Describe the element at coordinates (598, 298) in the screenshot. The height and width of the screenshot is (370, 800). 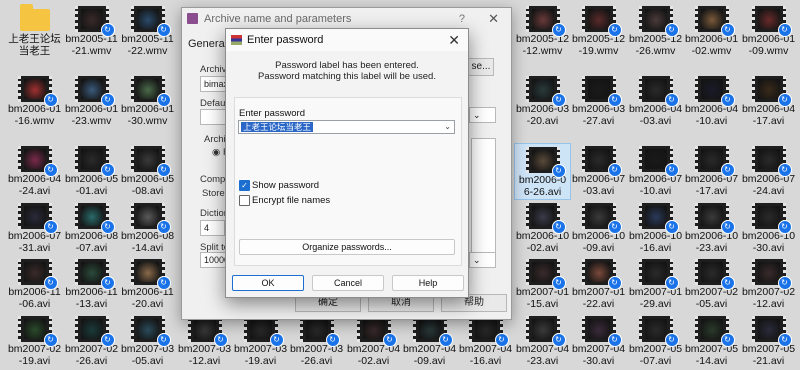
I see `file-label: bm2007-01-22.avi` at that location.